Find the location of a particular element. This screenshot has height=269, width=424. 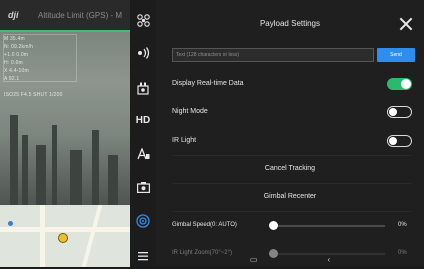

signal-bar is located at coordinates (65, 31).